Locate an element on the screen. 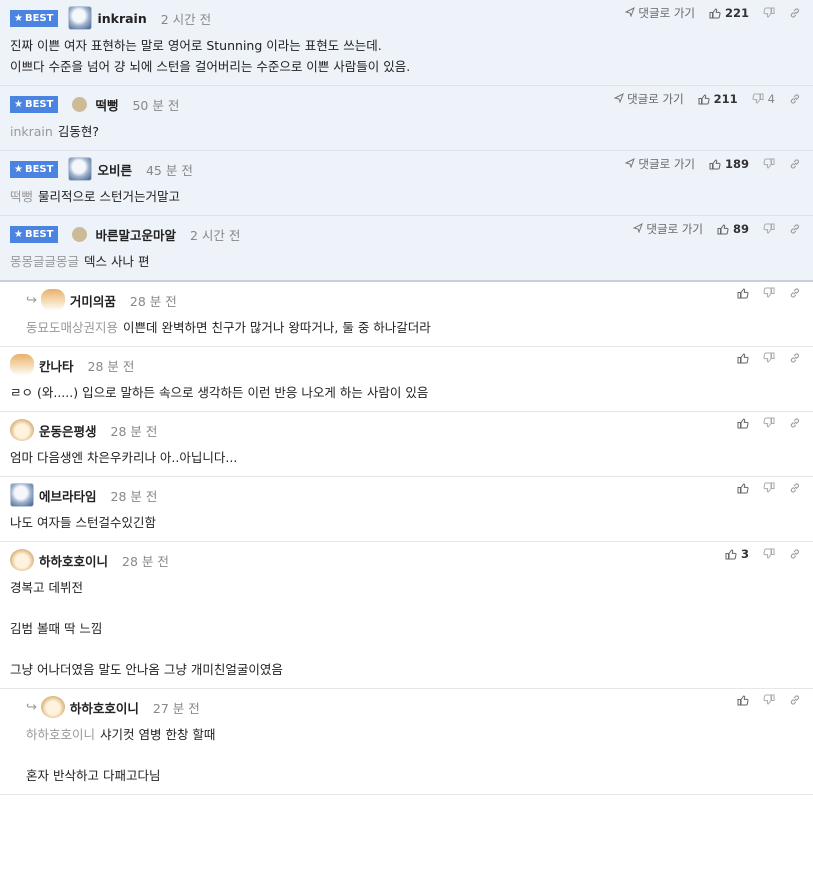 This screenshot has height=869, width=813. comment-line: 그냥 어나더였음 말도 안나옴 그냥 개미친얼굴이였음 is located at coordinates (406, 669).